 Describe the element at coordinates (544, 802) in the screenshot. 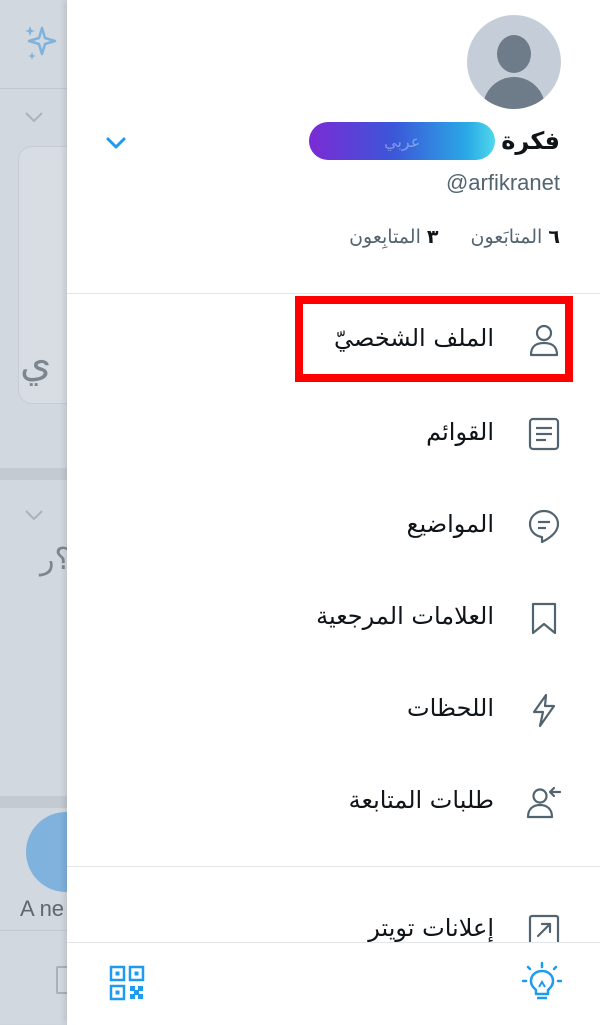

I see `follow-request-icon` at that location.